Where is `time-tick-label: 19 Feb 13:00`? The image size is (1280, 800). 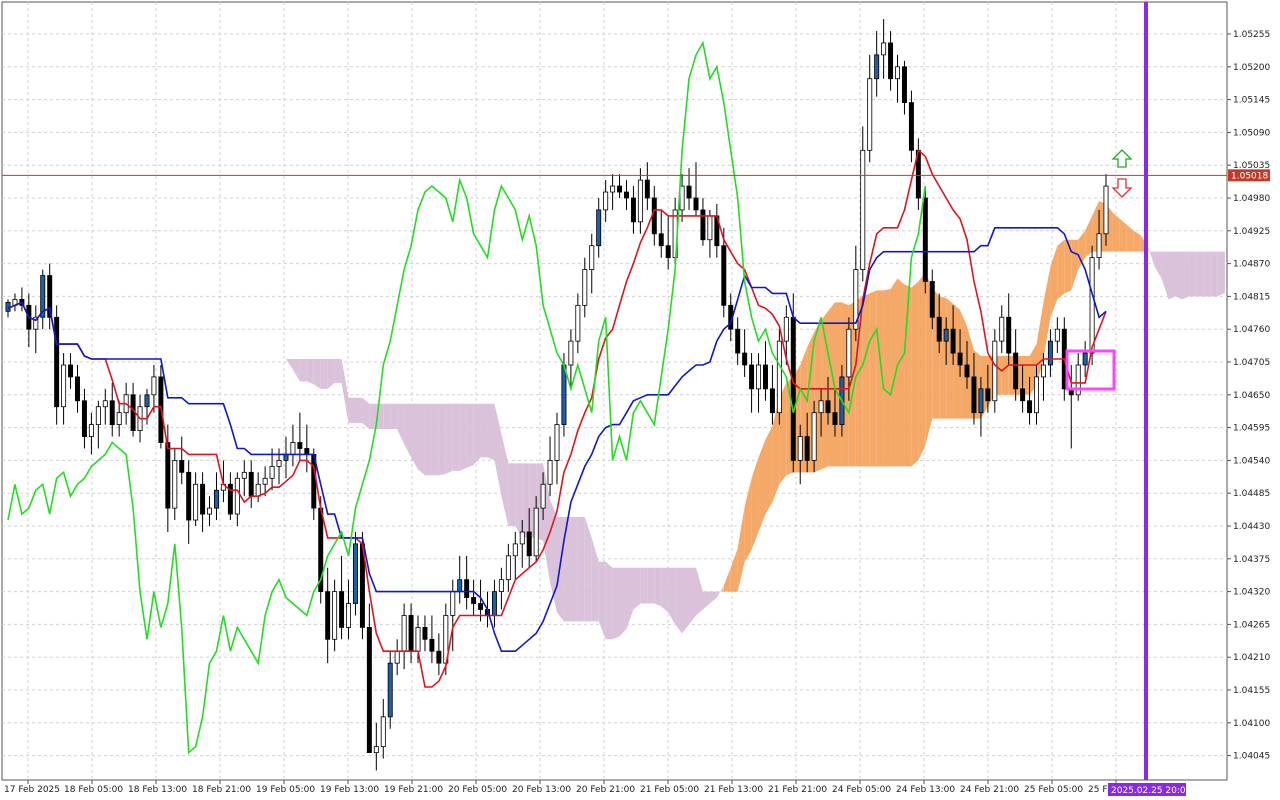
time-tick-label: 19 Feb 13:00 is located at coordinates (349, 790).